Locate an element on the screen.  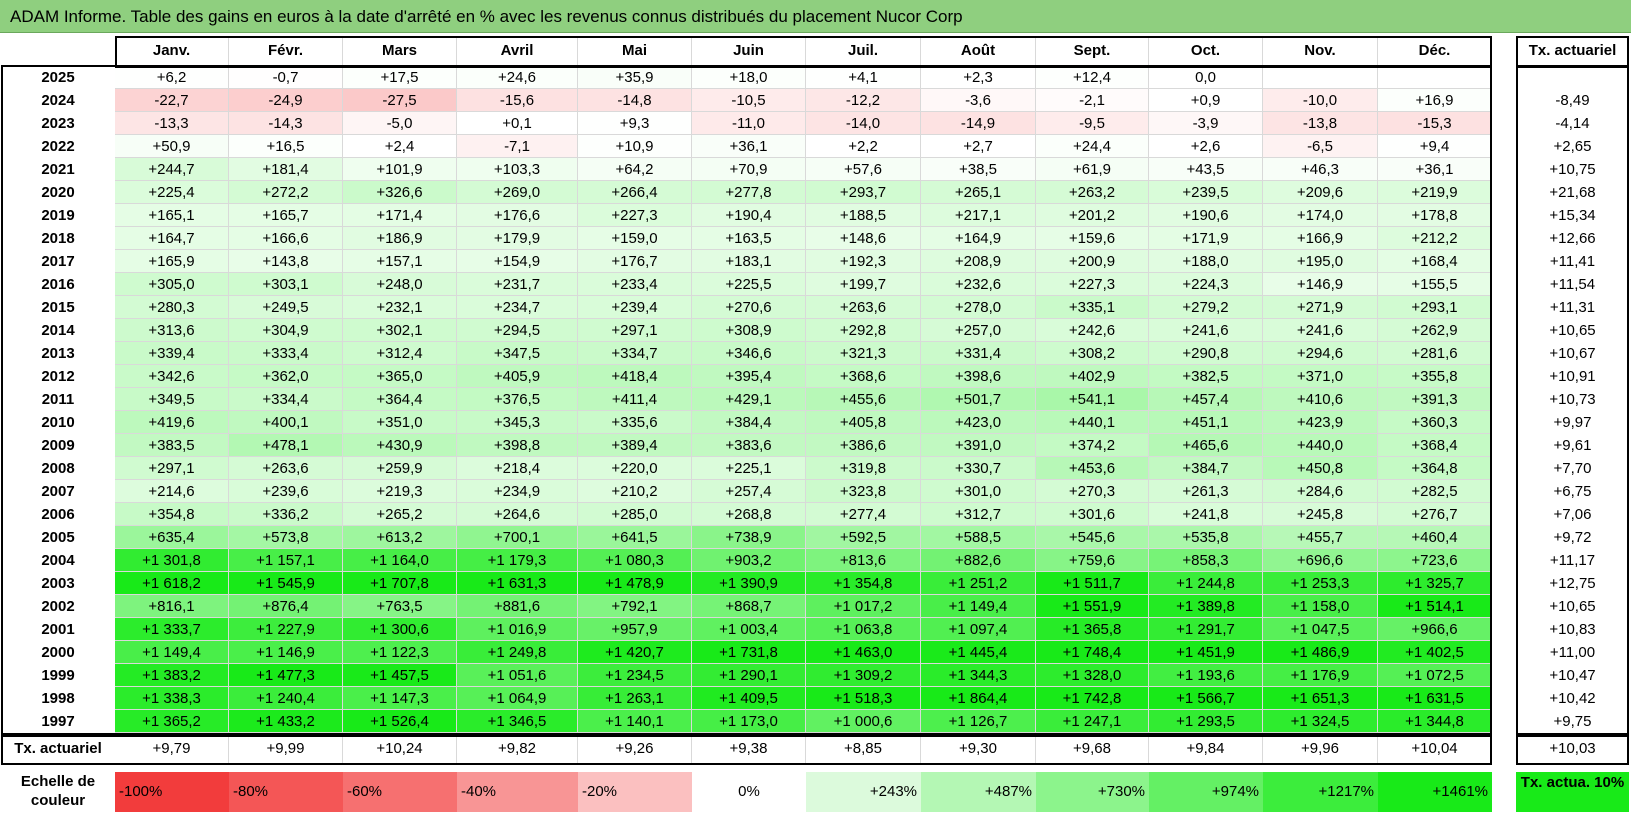
tx-actuariel-cell: +10,67 is located at coordinates (1572, 353).